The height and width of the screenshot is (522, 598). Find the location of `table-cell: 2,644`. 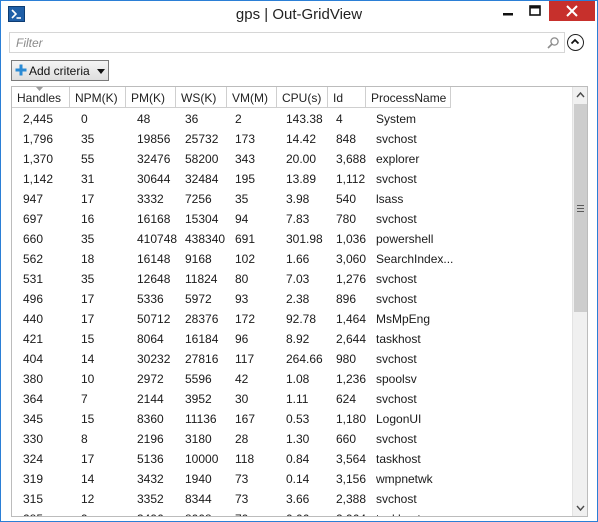

table-cell: 2,644 is located at coordinates (351, 339).